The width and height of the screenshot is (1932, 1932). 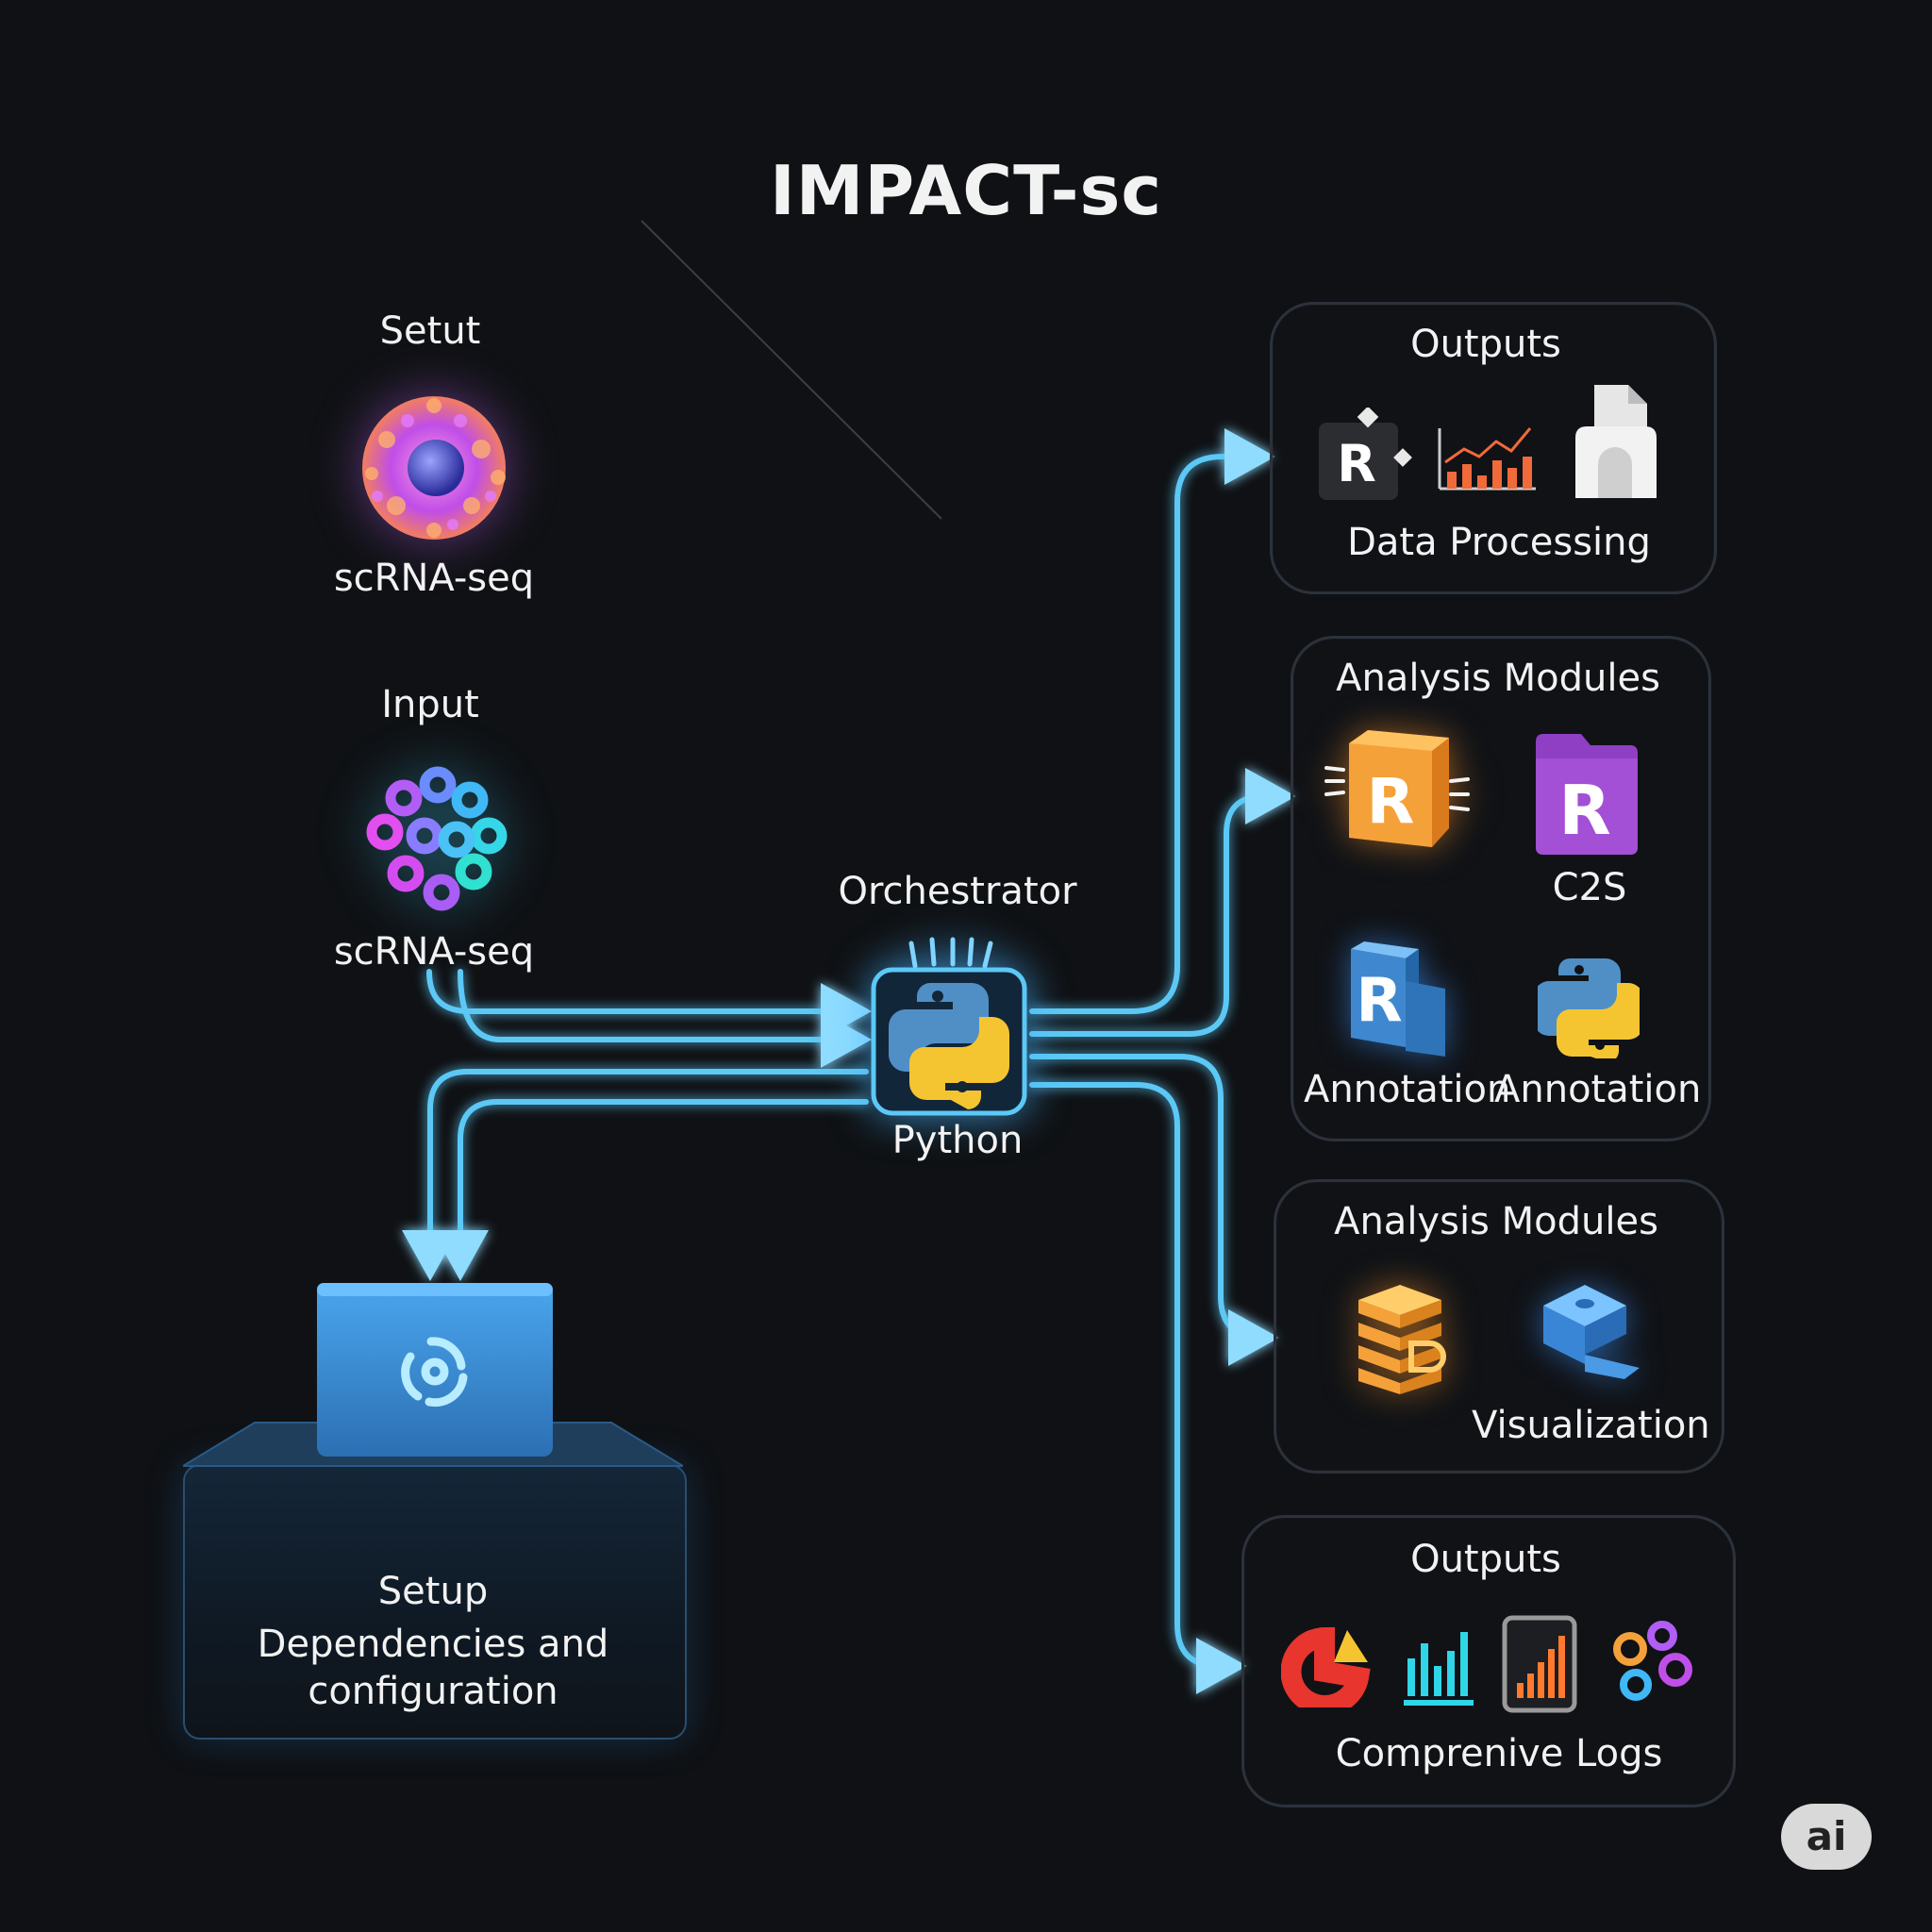 What do you see at coordinates (1498, 678) in the screenshot?
I see `analysis-modules-1-title: Analysis Modules` at bounding box center [1498, 678].